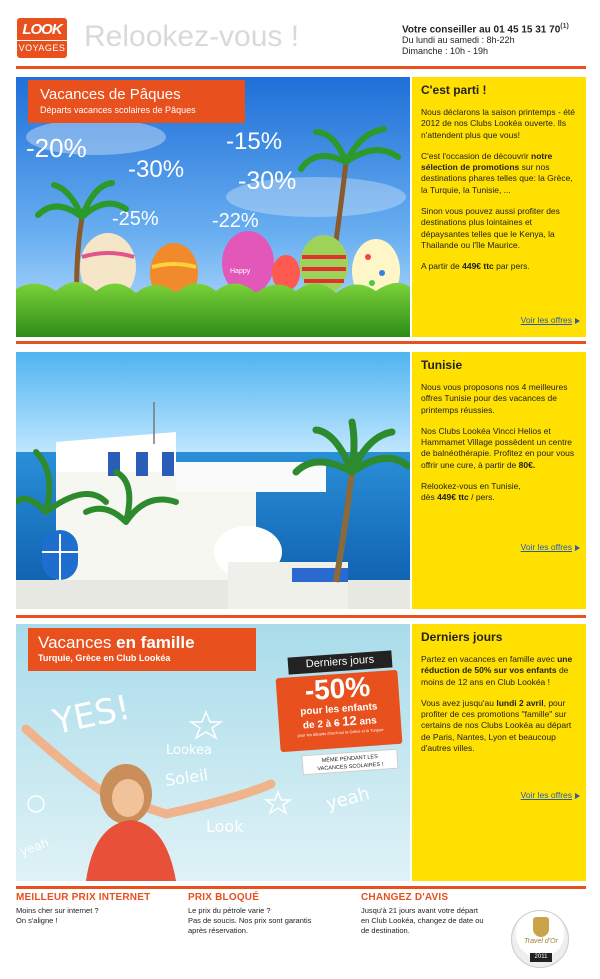  Describe the element at coordinates (405, 897) in the screenshot. I see `footer-change-mind-title: CHANGEZ D'AVIS` at that location.